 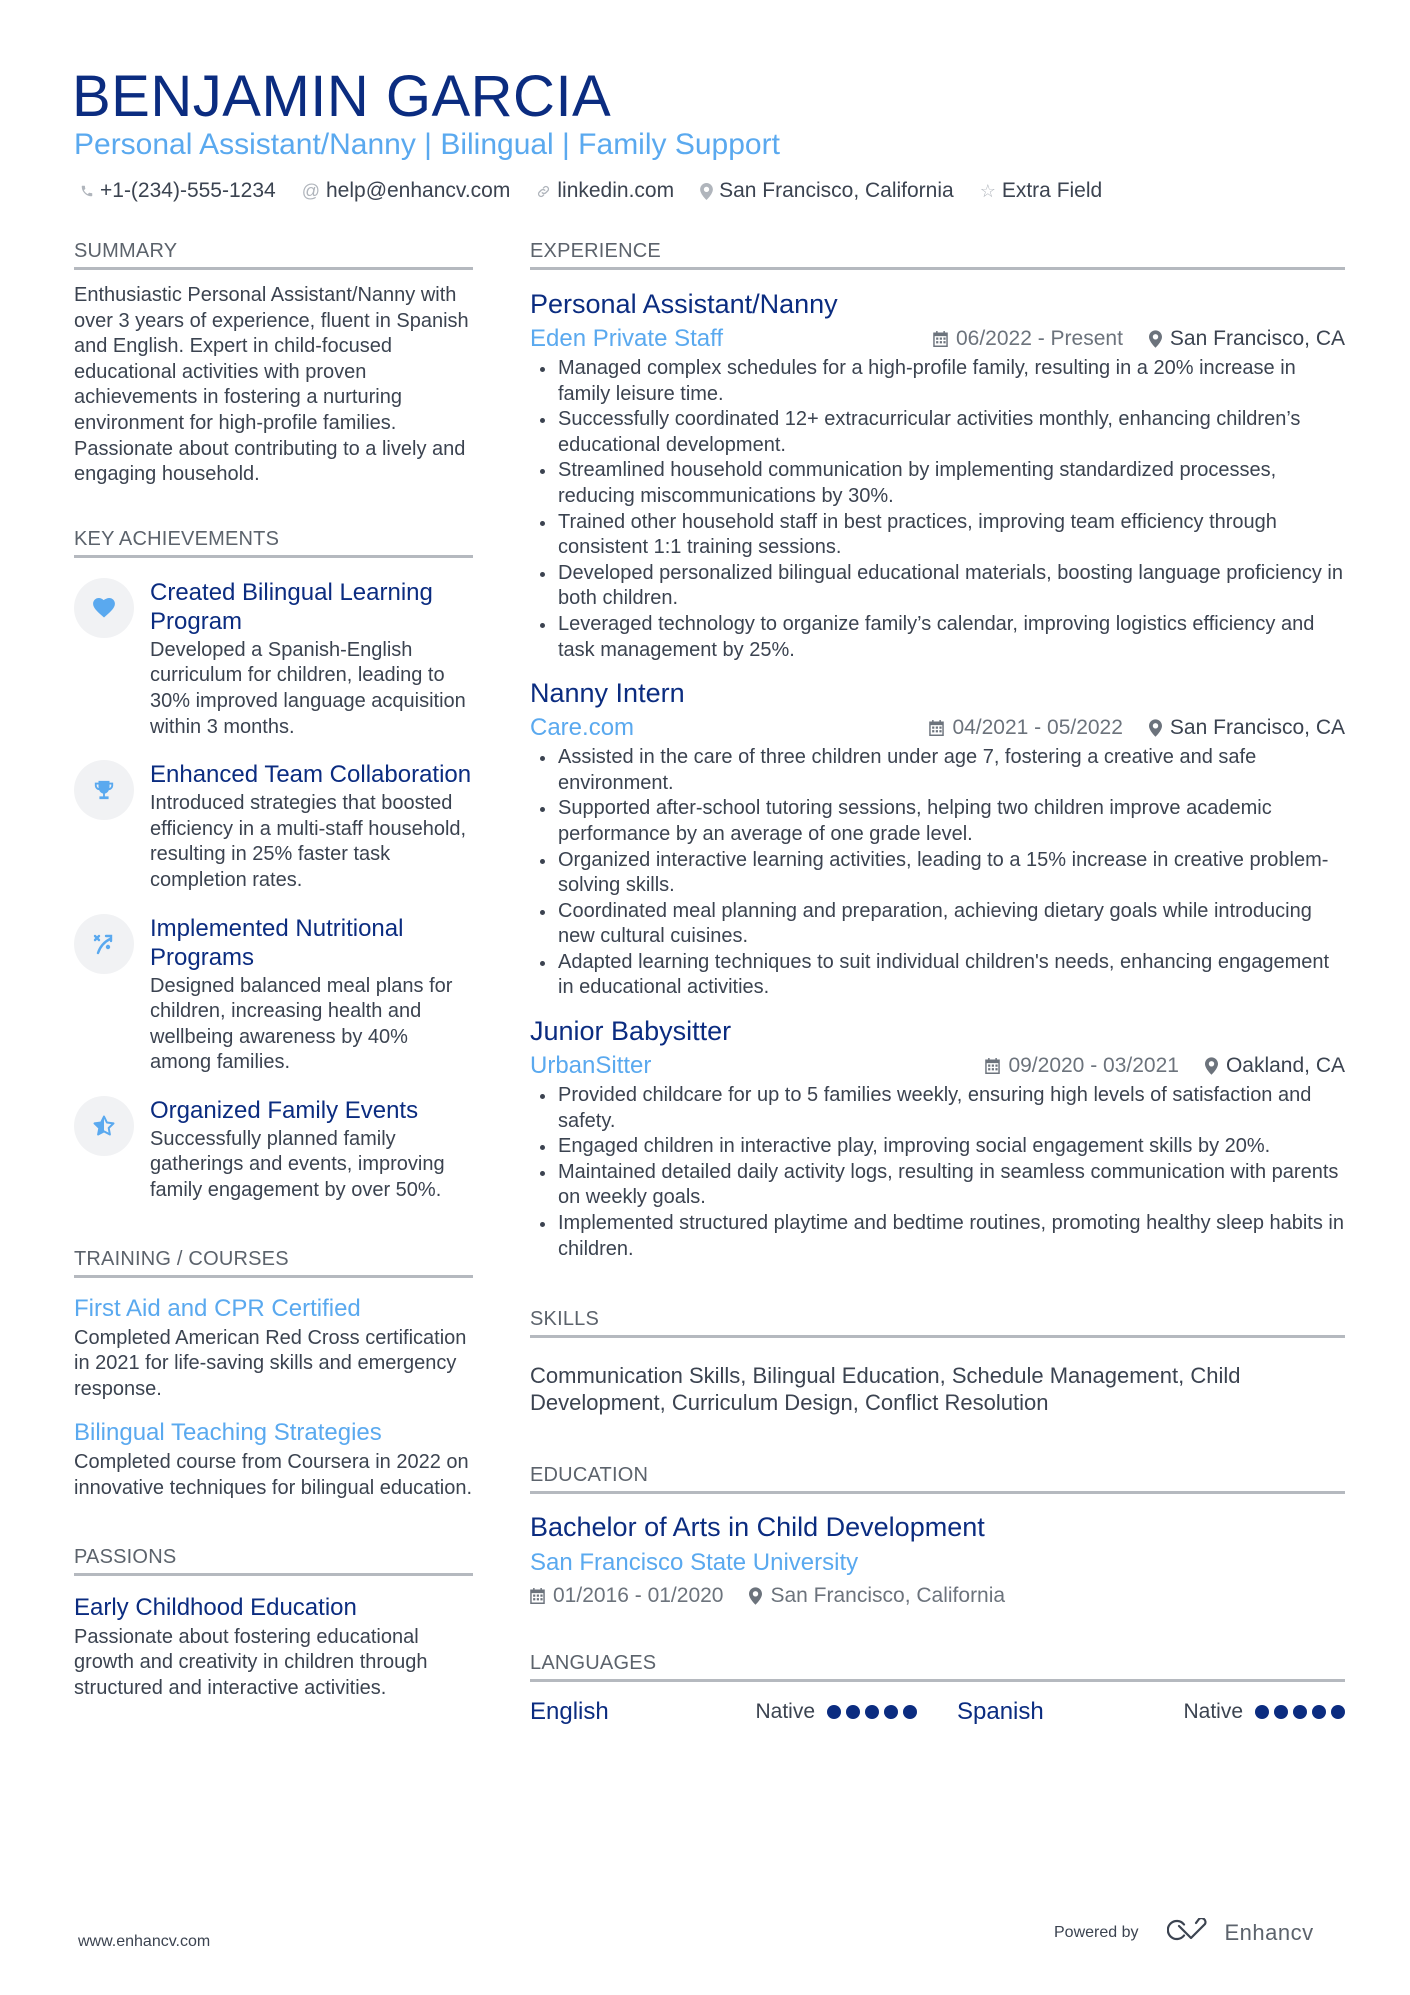 What do you see at coordinates (888, 1596) in the screenshot?
I see `education-location: San Francisco, California` at bounding box center [888, 1596].